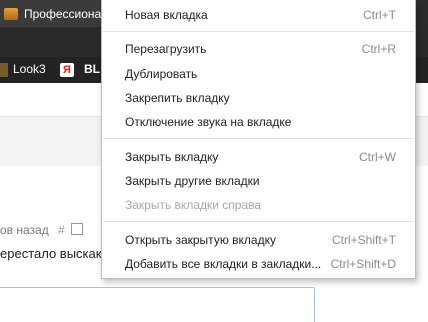 The width and height of the screenshot is (428, 322). Describe the element at coordinates (192, 181) in the screenshot. I see `menu-item-label: Закрыть другие вкладки` at that location.